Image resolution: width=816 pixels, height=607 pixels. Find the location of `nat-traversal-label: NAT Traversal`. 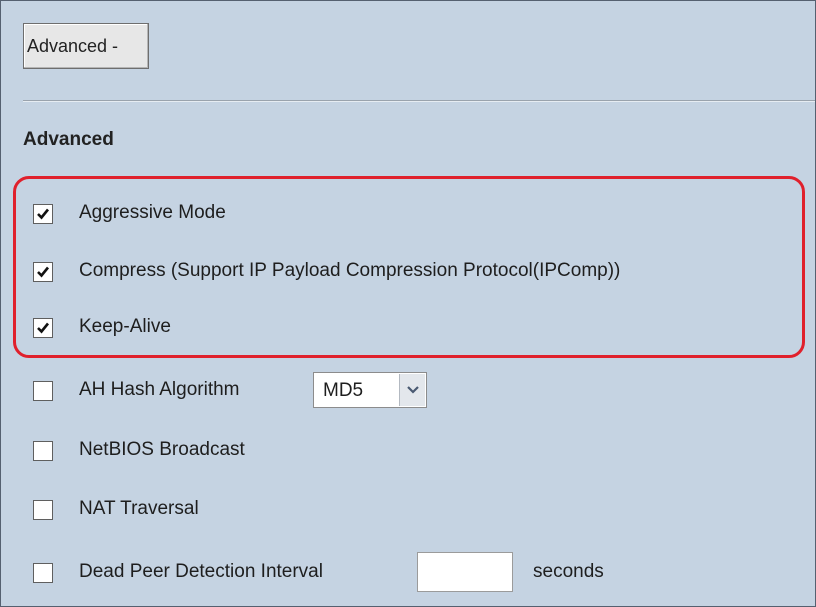

nat-traversal-label: NAT Traversal is located at coordinates (139, 508).